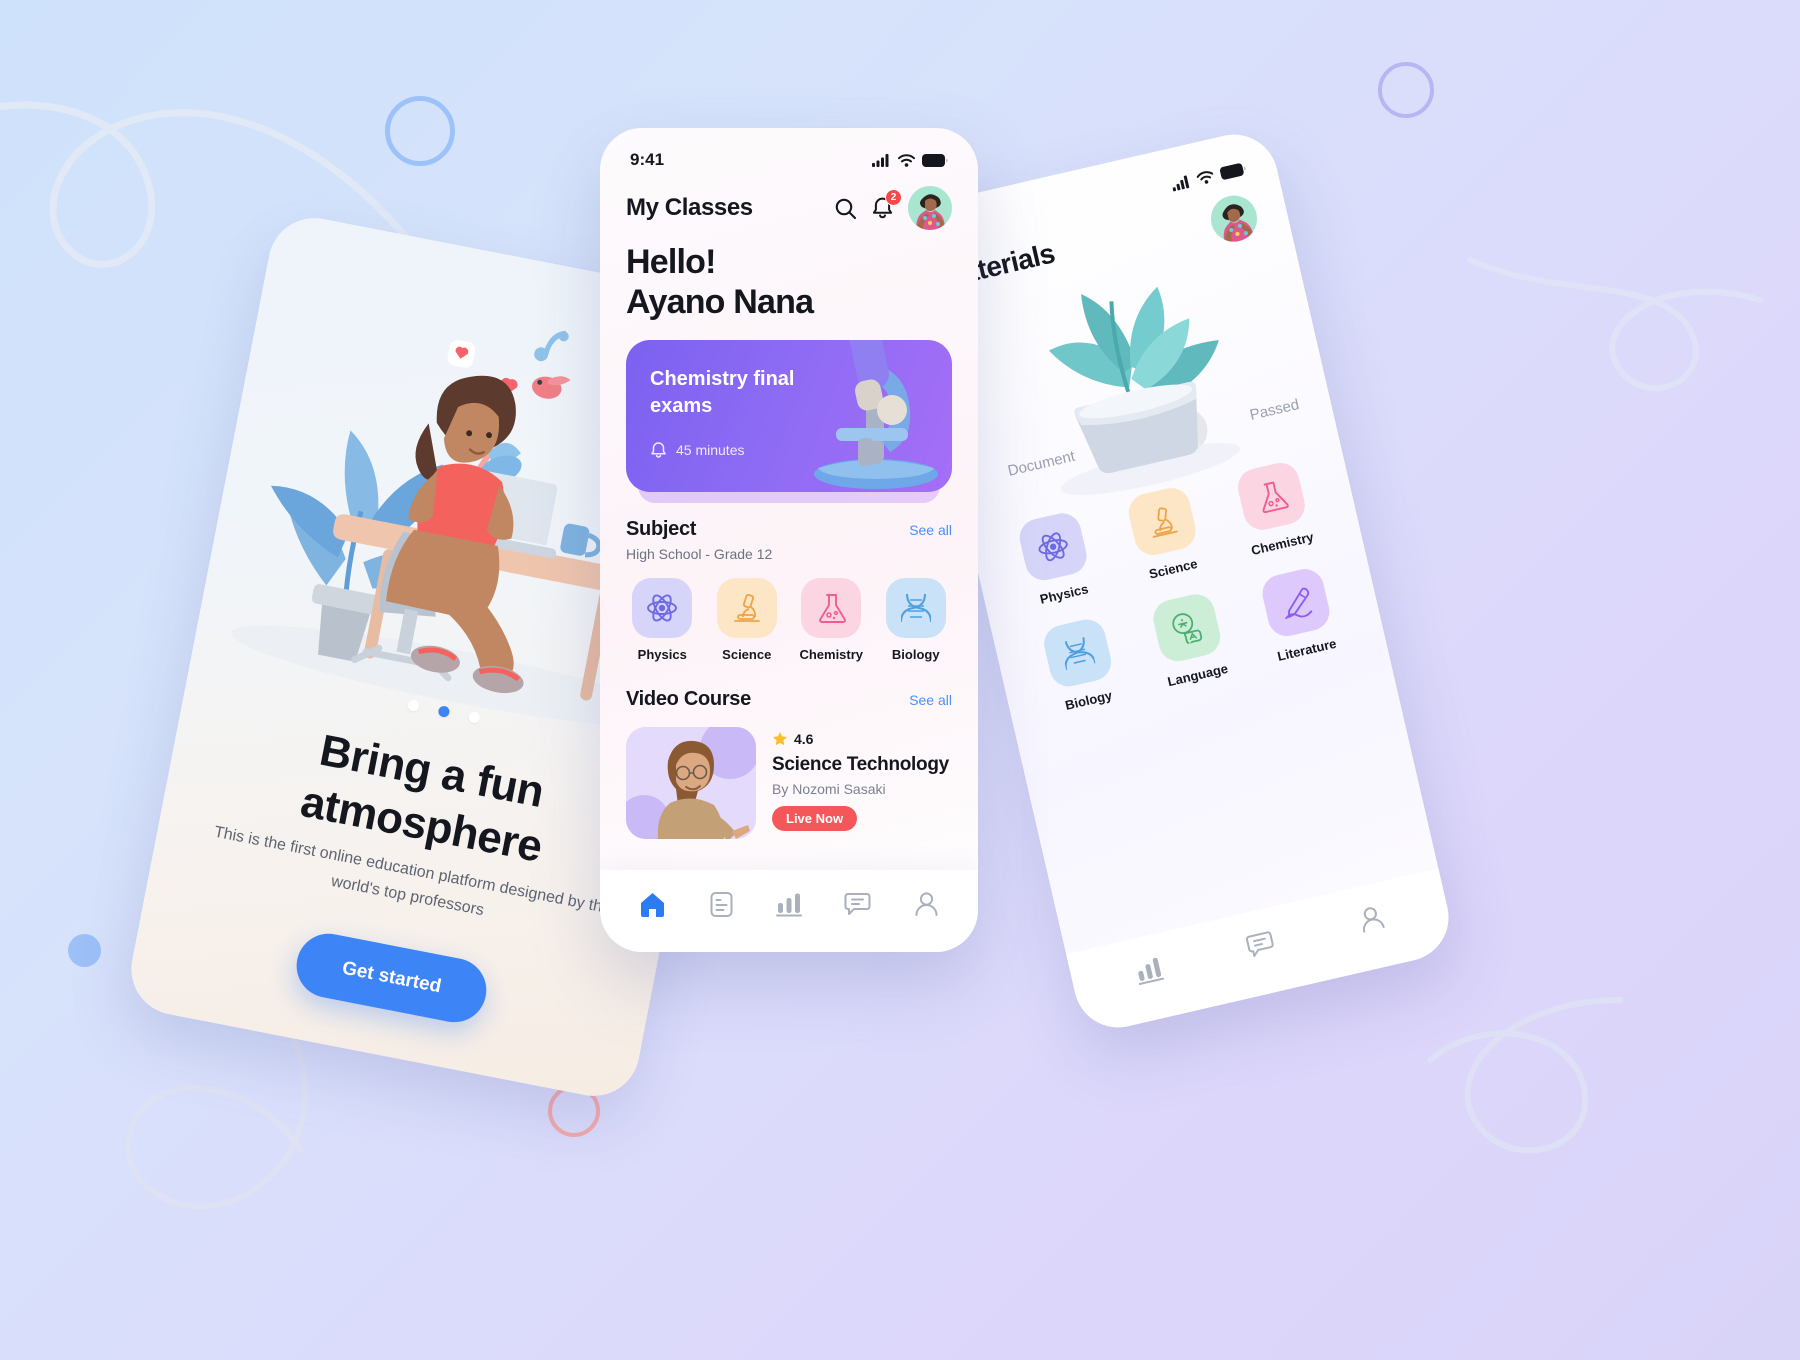 This screenshot has height=1360, width=1800. I want to click on subject-item-biology: Biology, so click(916, 620).